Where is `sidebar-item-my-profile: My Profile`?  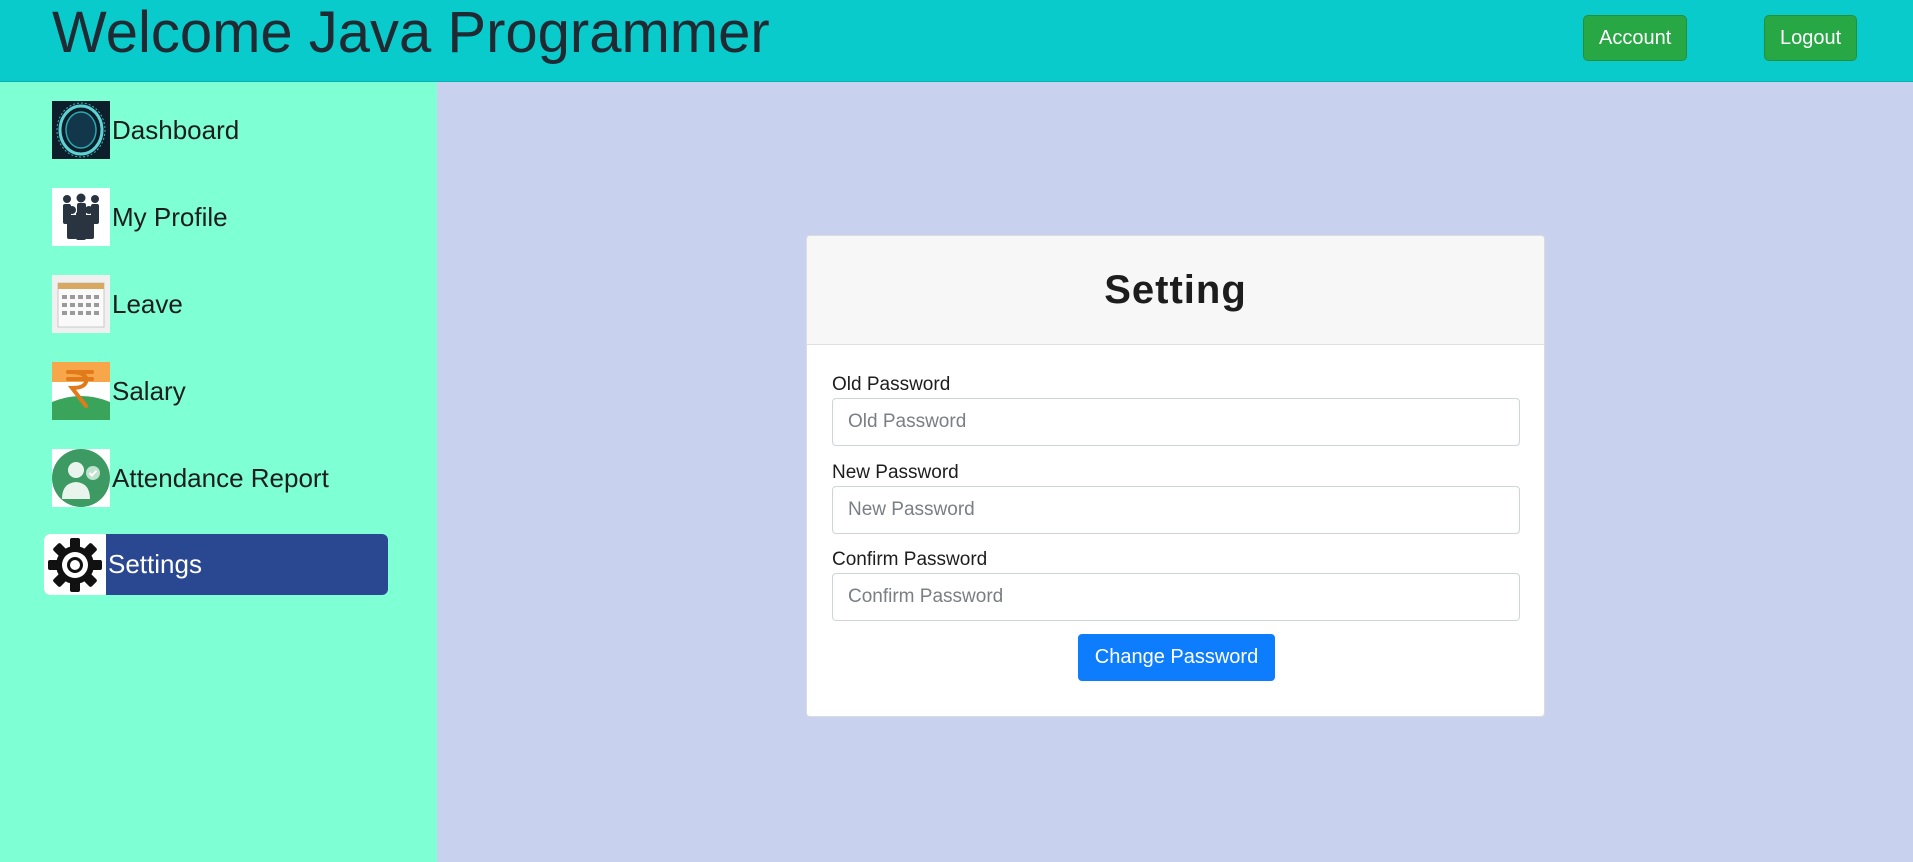
sidebar-item-my-profile: My Profile is located at coordinates (140, 217).